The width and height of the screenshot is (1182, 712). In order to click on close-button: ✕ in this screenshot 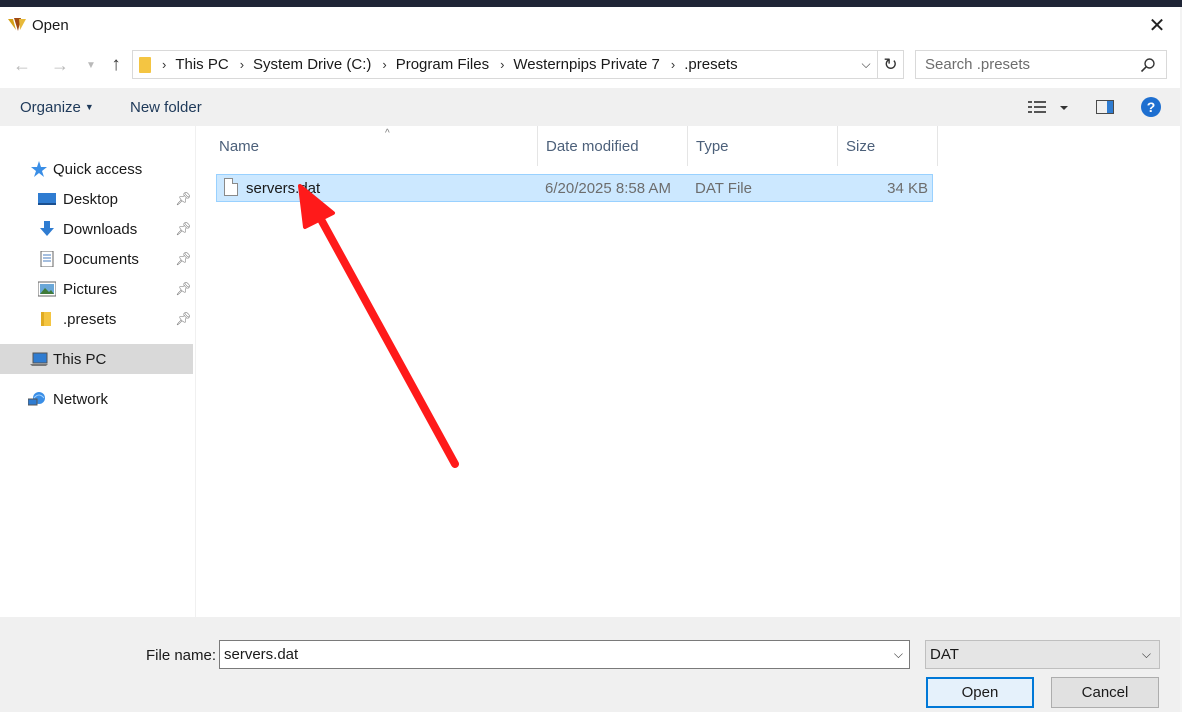, I will do `click(1157, 25)`.